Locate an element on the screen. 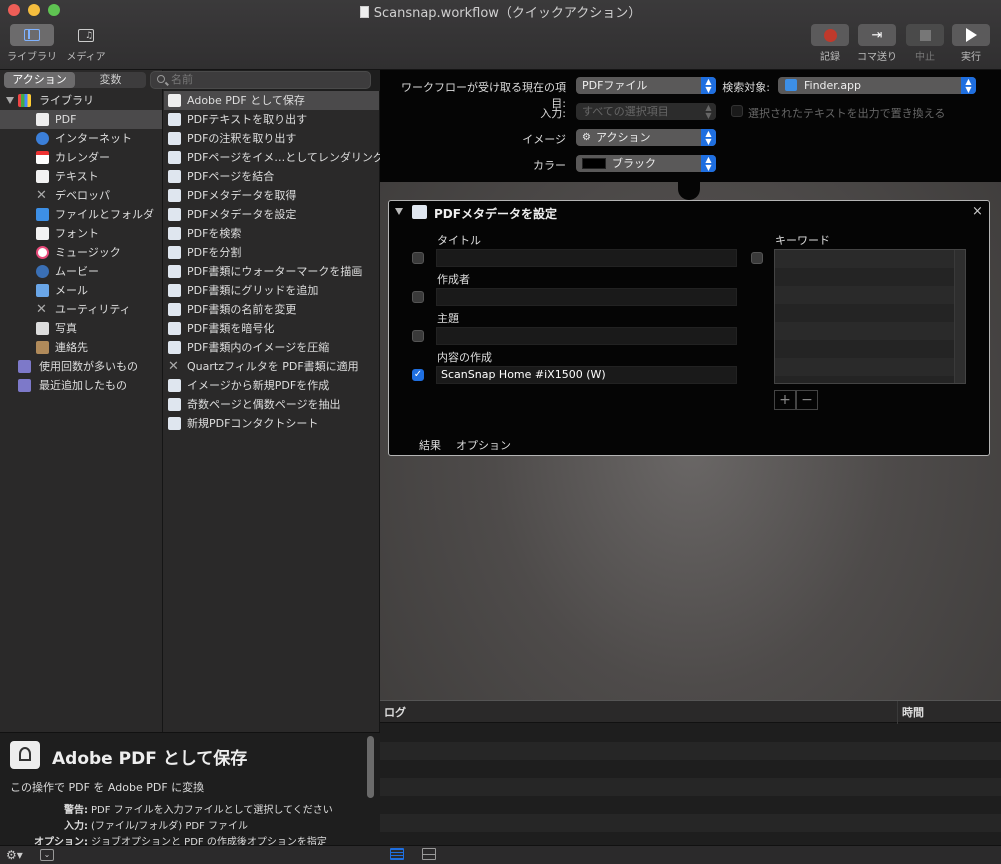 Image resolution: width=1001 pixels, height=864 pixels. run-button is located at coordinates (971, 35).